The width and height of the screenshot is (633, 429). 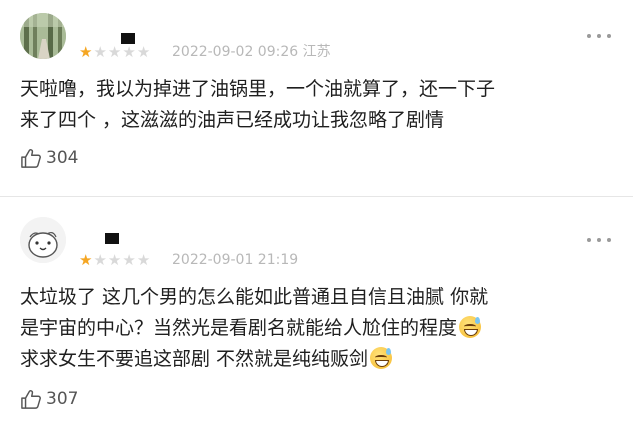 What do you see at coordinates (62, 158) in the screenshot?
I see `like-count: 304` at bounding box center [62, 158].